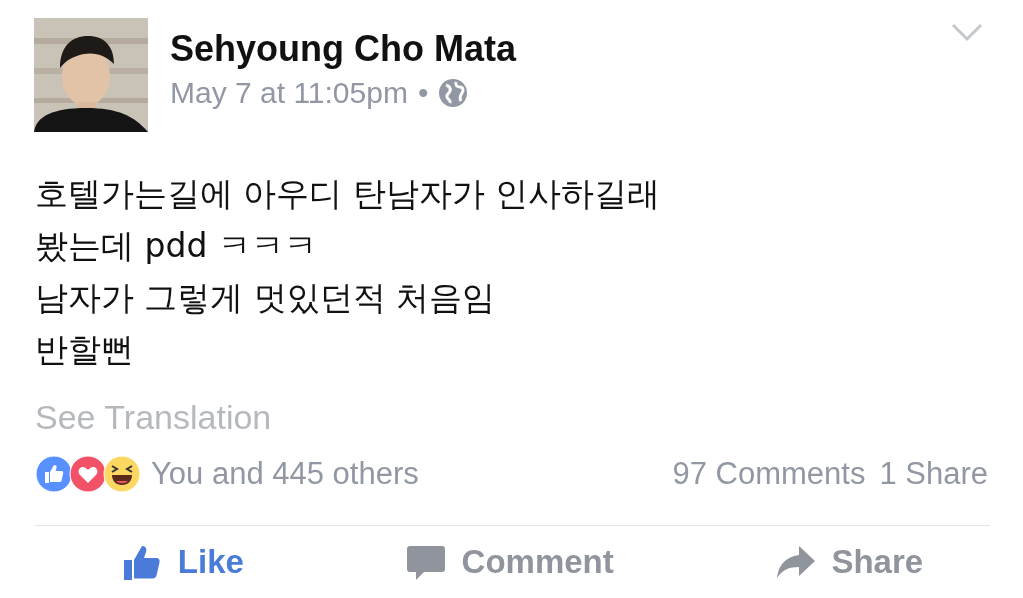 This screenshot has width=1023, height=598. I want to click on comments-count: 97 Comments, so click(769, 474).